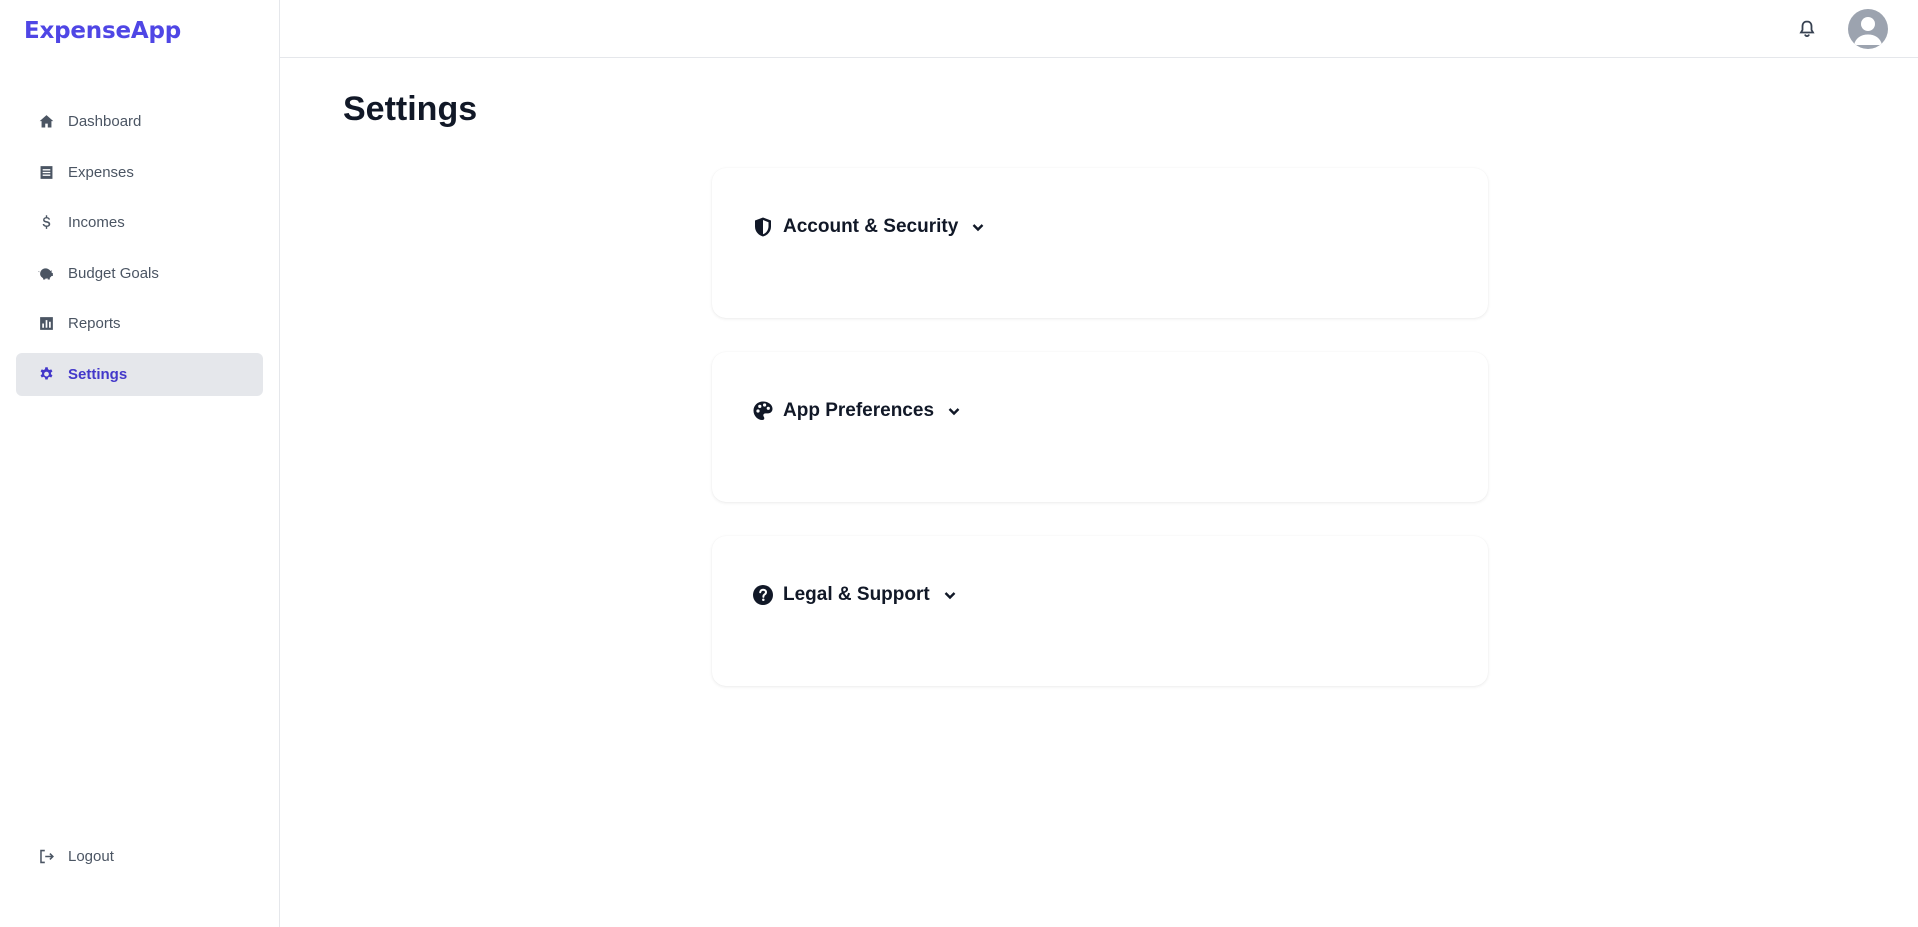 This screenshot has height=927, width=1918. Describe the element at coordinates (139, 31) in the screenshot. I see `app-logo: ExpenseApp` at that location.